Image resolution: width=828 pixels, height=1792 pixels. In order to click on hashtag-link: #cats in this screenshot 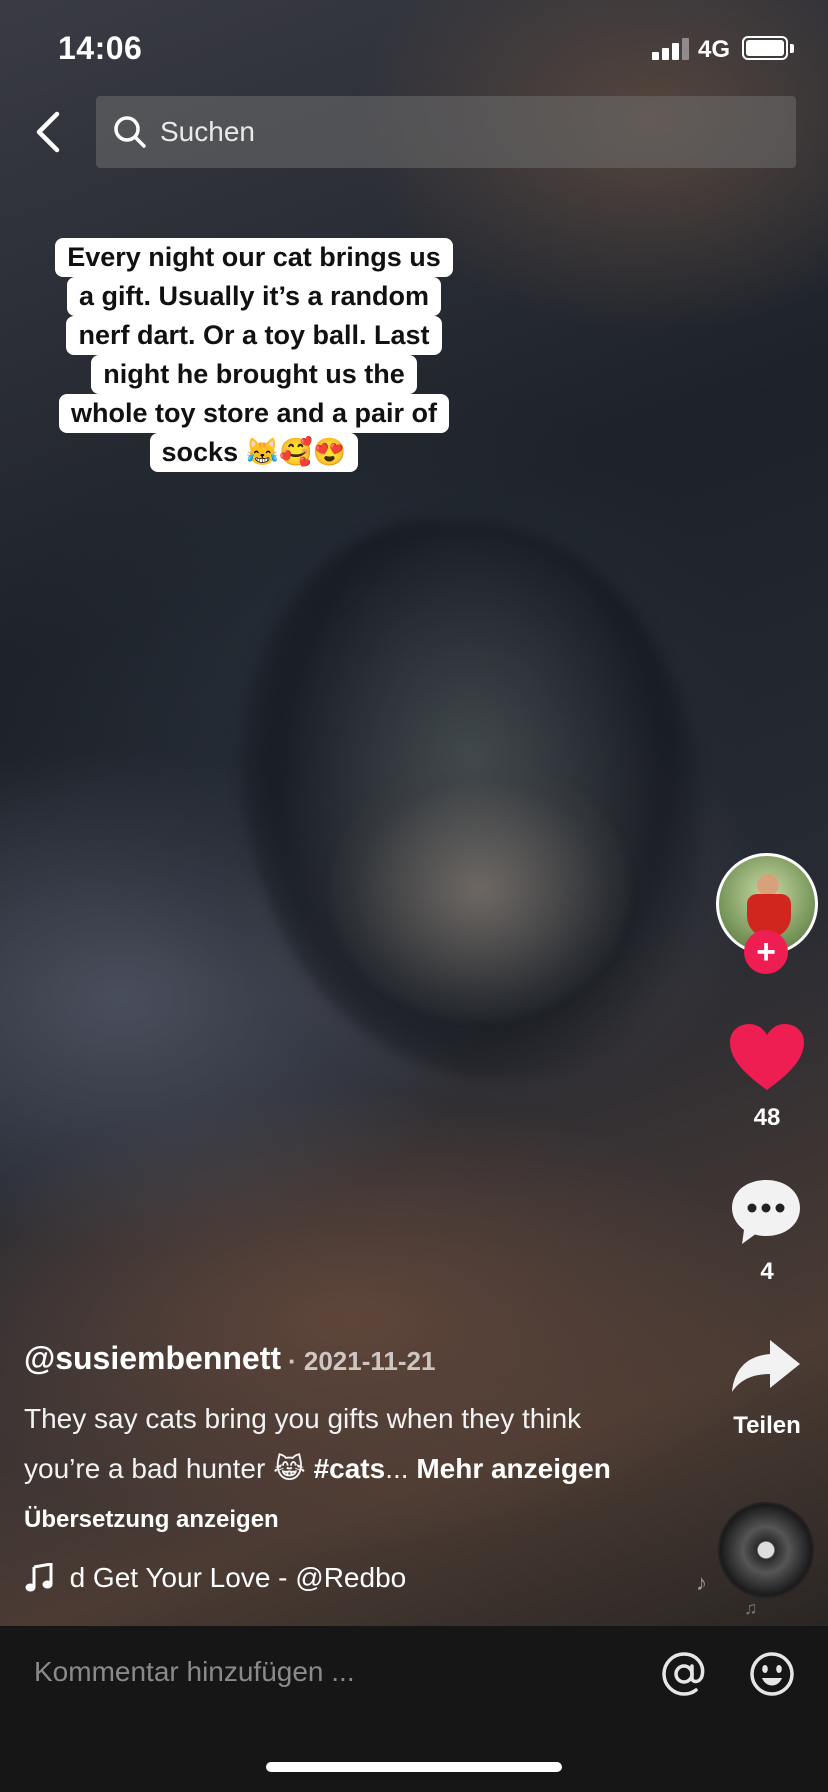, I will do `click(350, 1468)`.